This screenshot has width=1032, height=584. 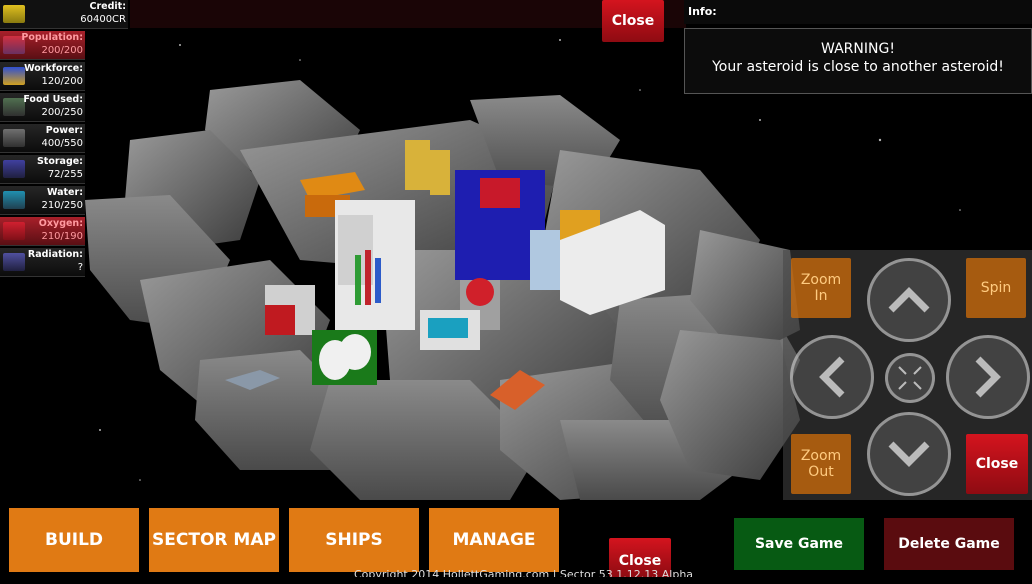 What do you see at coordinates (42, 169) in the screenshot?
I see `stat-storage: Storage: 72/255` at bounding box center [42, 169].